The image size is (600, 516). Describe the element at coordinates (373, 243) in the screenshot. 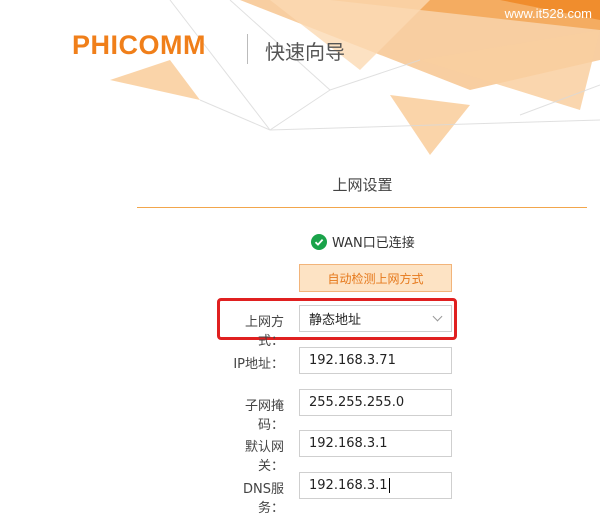

I see `wan-status-text: WAN口已连接` at that location.